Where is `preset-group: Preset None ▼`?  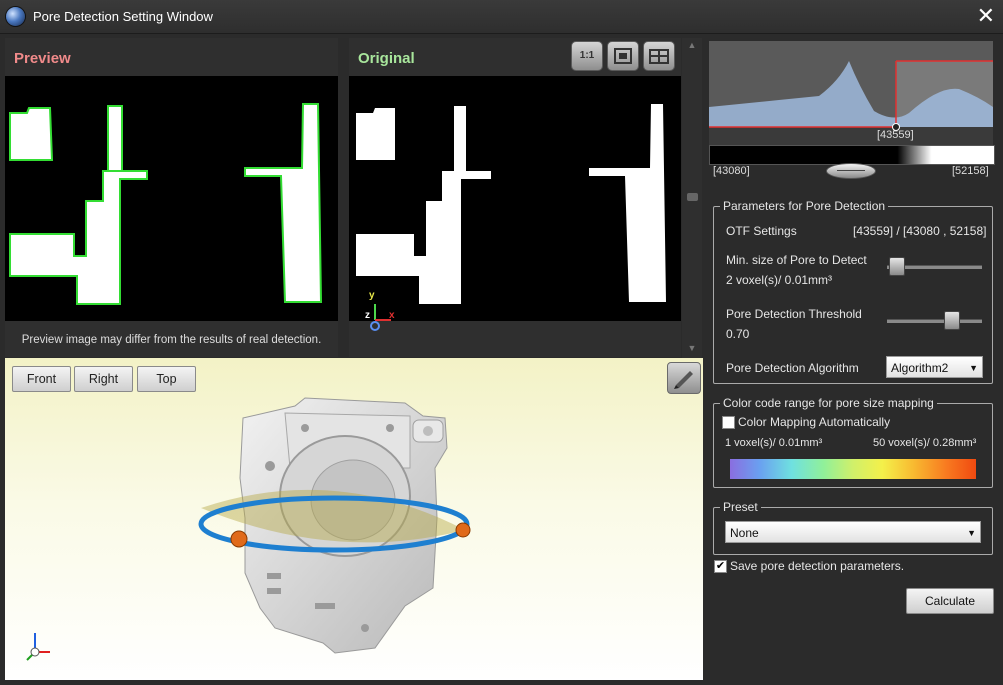 preset-group: Preset None ▼ is located at coordinates (853, 527).